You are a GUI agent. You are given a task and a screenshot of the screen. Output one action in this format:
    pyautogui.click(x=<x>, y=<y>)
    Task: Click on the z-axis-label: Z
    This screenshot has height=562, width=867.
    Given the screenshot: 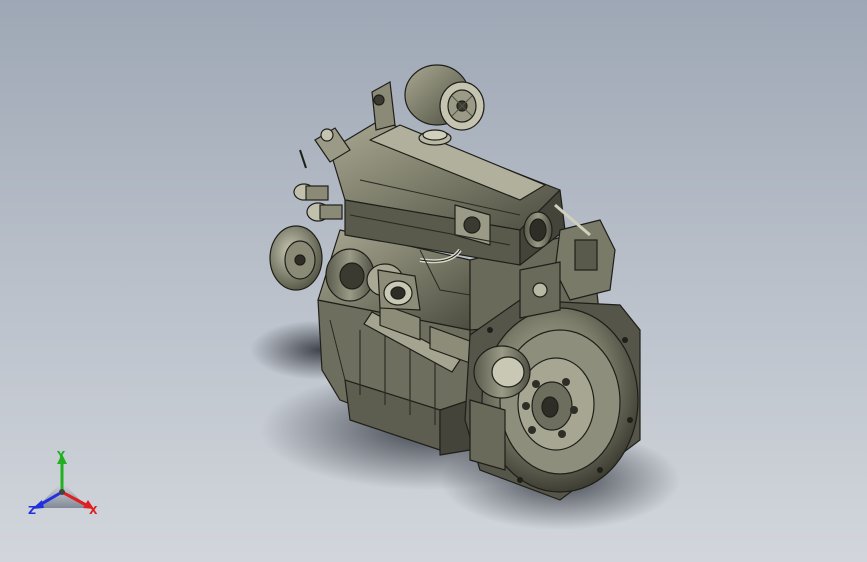 What is the action you would take?
    pyautogui.click(x=32, y=510)
    